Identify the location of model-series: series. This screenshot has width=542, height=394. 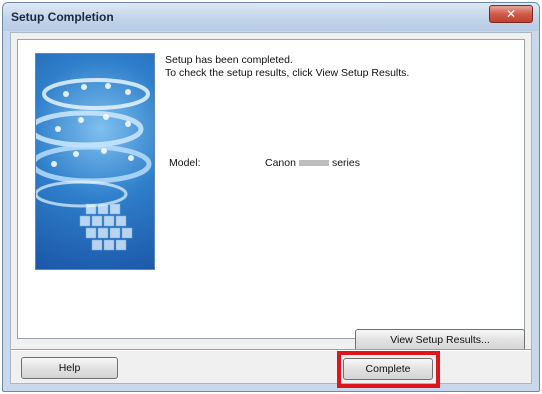
(345, 163).